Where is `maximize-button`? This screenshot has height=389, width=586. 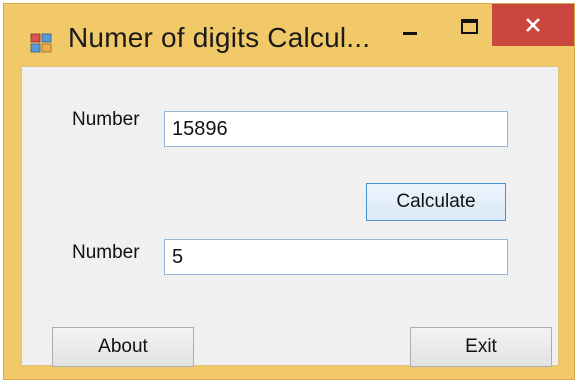
maximize-button is located at coordinates (470, 29).